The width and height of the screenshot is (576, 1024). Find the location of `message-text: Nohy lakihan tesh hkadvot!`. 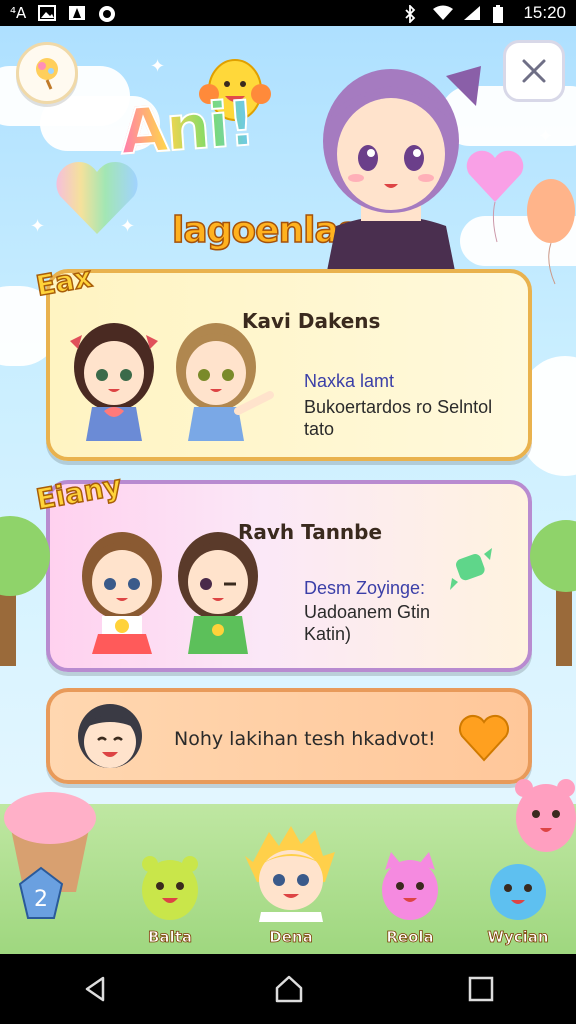

message-text: Nohy lakihan tesh hkadvot! is located at coordinates (305, 739).